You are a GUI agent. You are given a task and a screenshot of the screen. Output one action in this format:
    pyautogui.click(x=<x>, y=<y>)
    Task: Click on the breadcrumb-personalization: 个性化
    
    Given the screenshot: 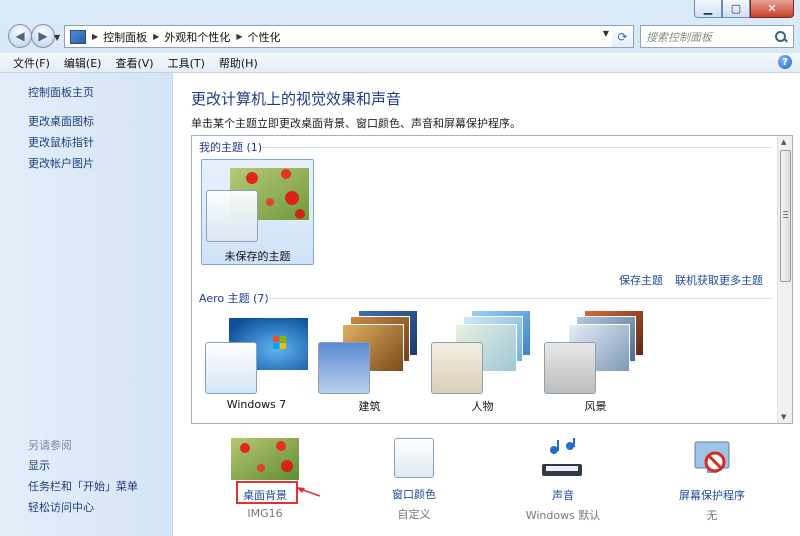 What is the action you would take?
    pyautogui.click(x=263, y=37)
    